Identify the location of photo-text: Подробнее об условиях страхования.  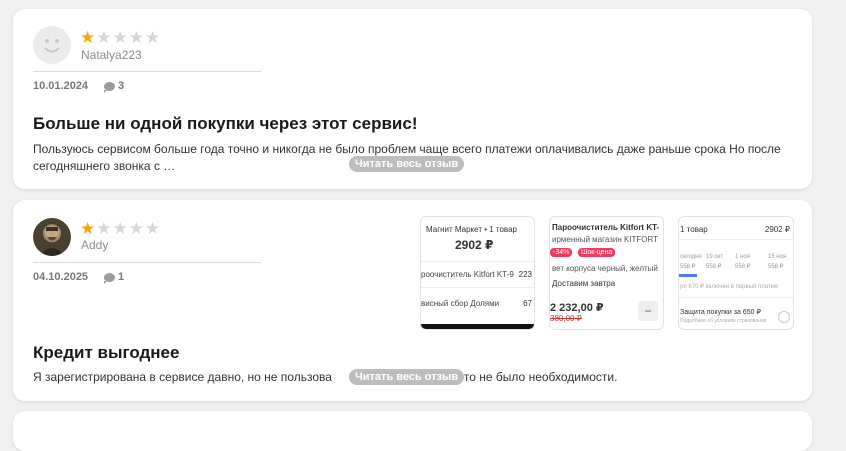
(723, 321).